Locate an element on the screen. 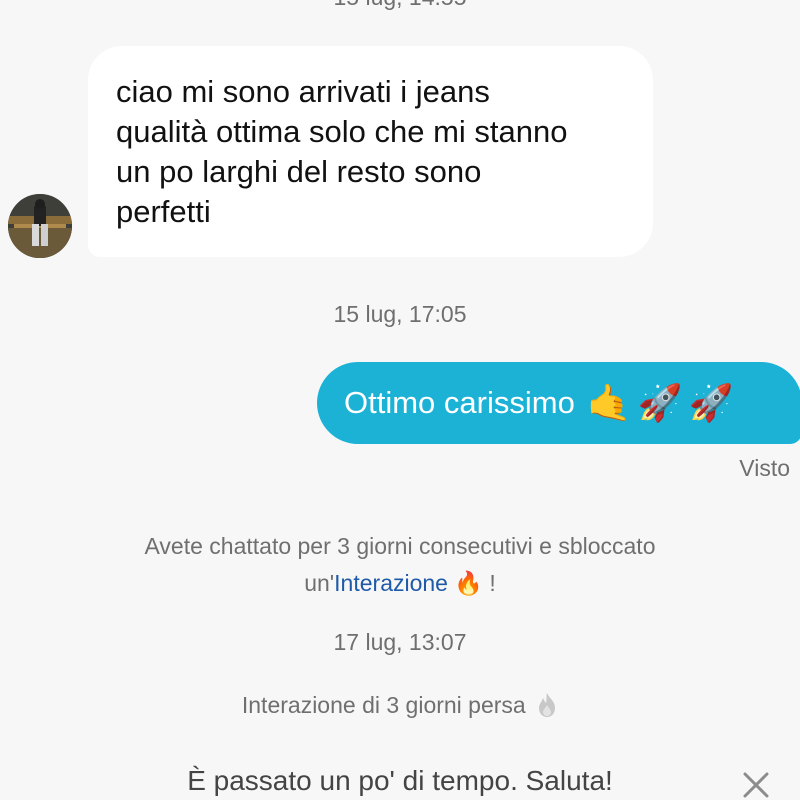 The height and width of the screenshot is (800, 800). message-line: un po larghi del resto sono is located at coordinates (299, 171).